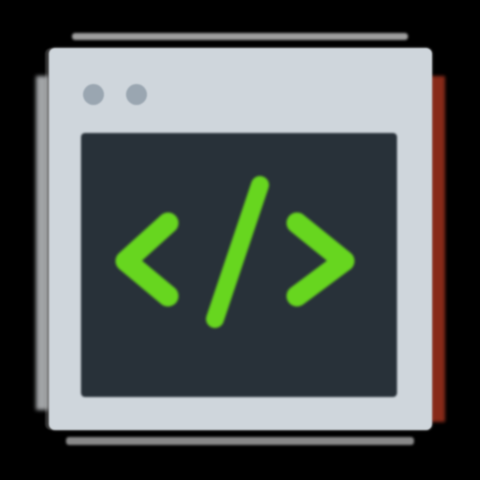  What do you see at coordinates (240, 441) in the screenshot?
I see `bottom-edge-line` at bounding box center [240, 441].